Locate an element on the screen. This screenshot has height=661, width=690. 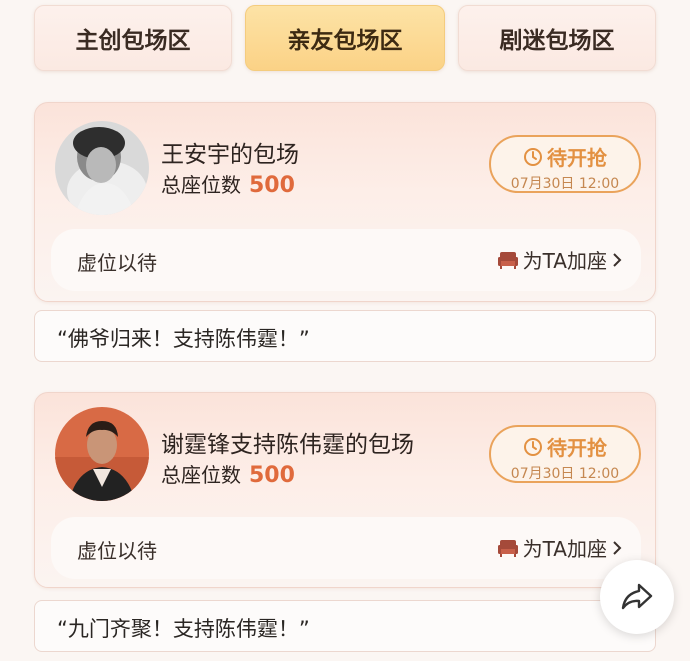
tab-label: 亲友包场区 is located at coordinates (345, 41).